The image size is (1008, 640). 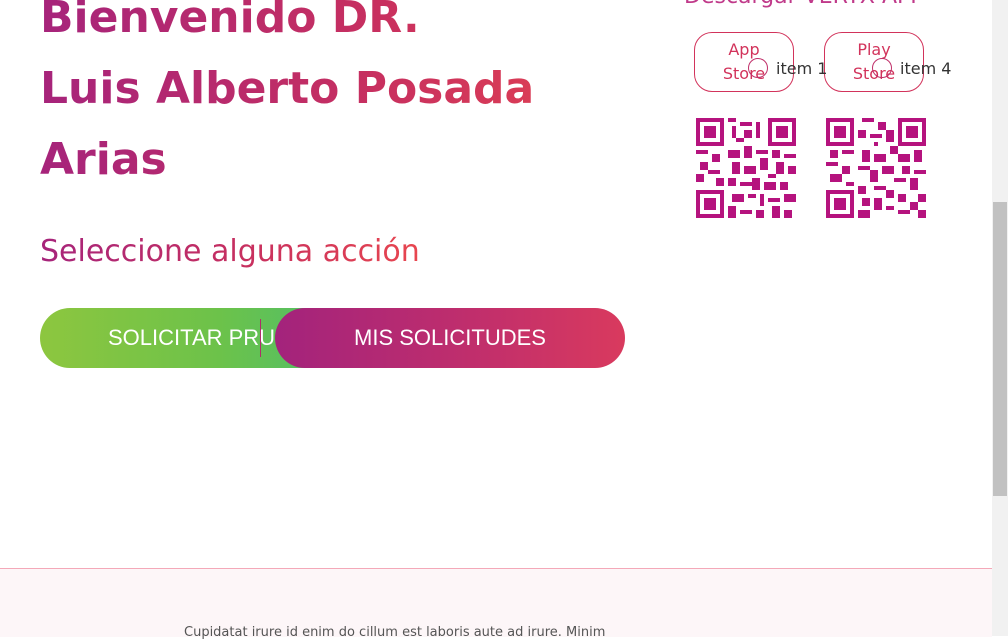 I want to click on my-requests-button: MIS SOLICITUDES, so click(x=450, y=338).